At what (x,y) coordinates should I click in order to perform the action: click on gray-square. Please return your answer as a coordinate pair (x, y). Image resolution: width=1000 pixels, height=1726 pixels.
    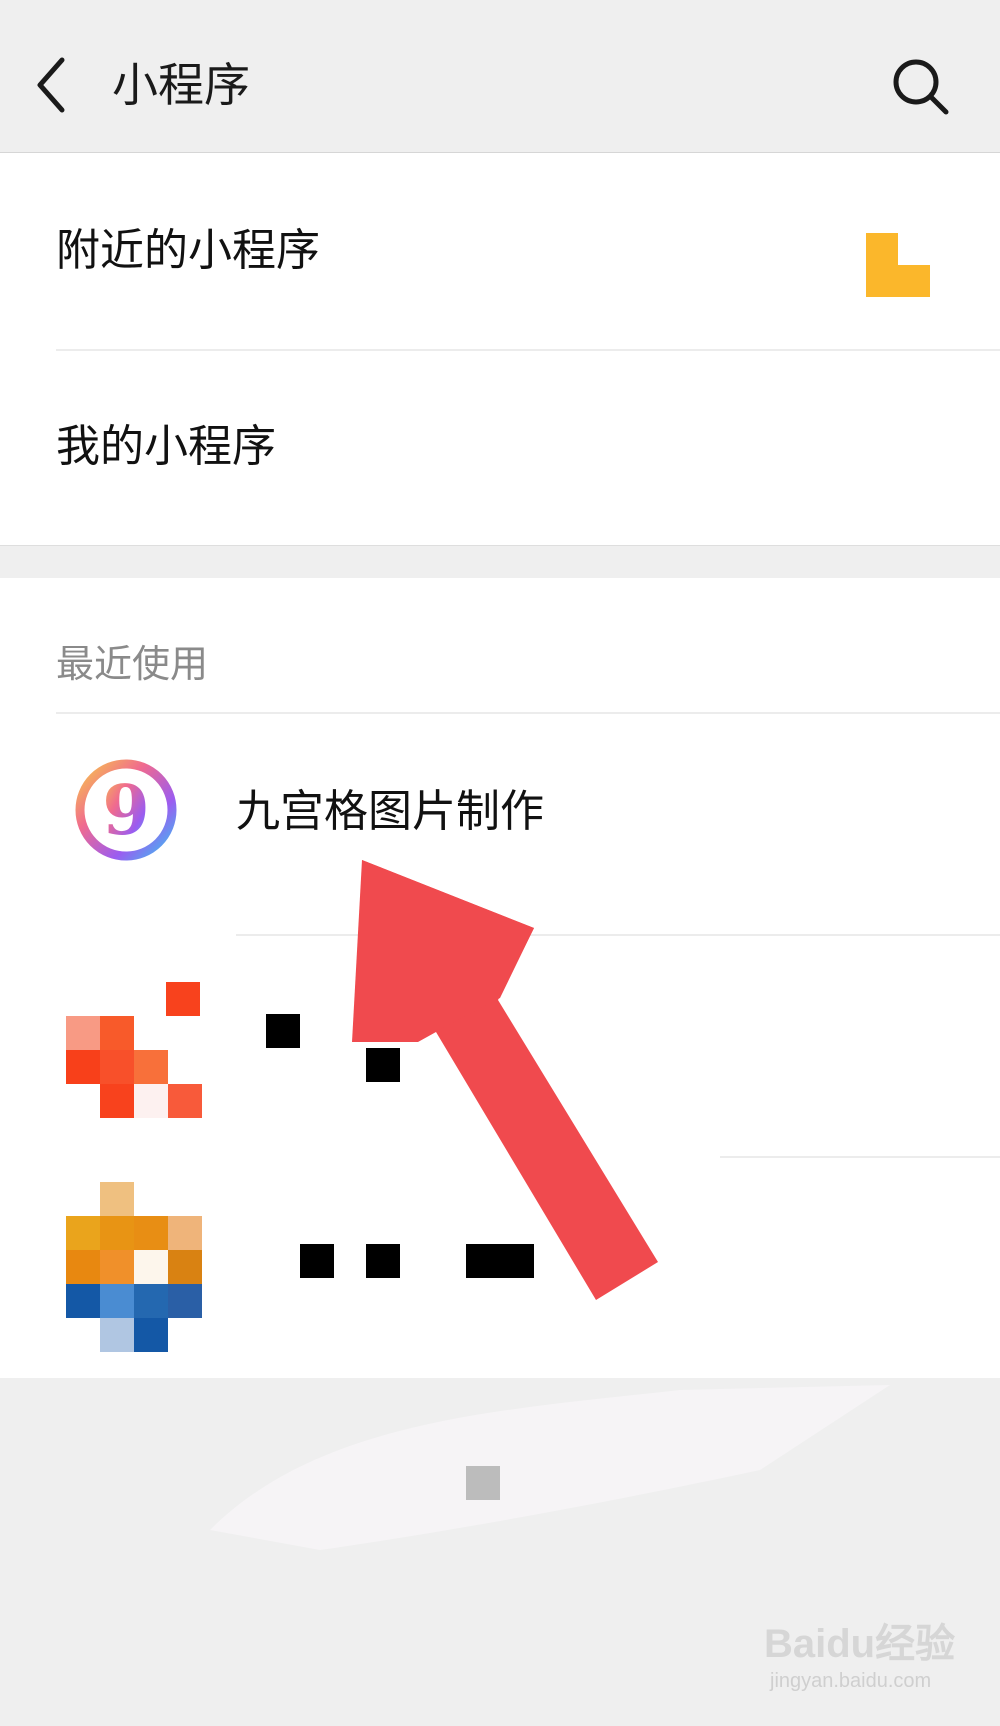
    Looking at the image, I should click on (483, 1483).